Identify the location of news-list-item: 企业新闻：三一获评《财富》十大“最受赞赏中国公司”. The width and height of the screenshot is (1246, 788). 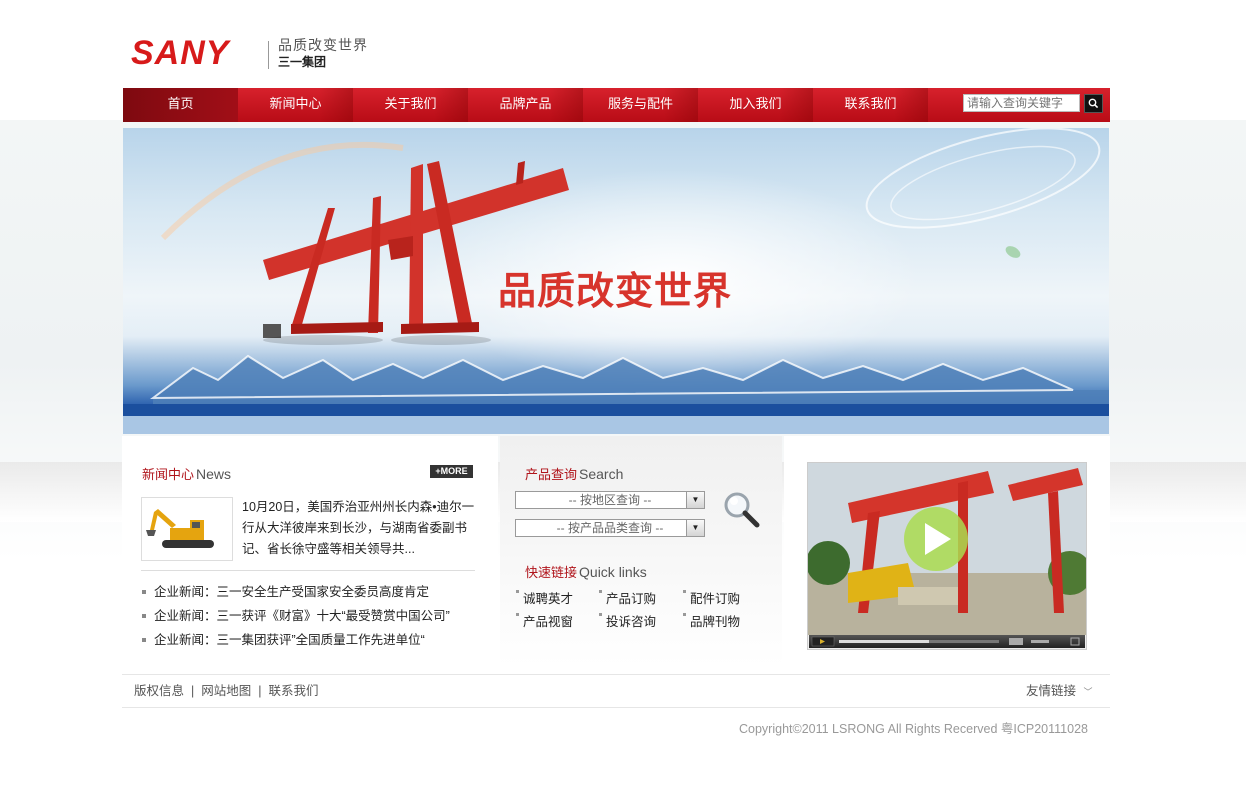
(312, 616).